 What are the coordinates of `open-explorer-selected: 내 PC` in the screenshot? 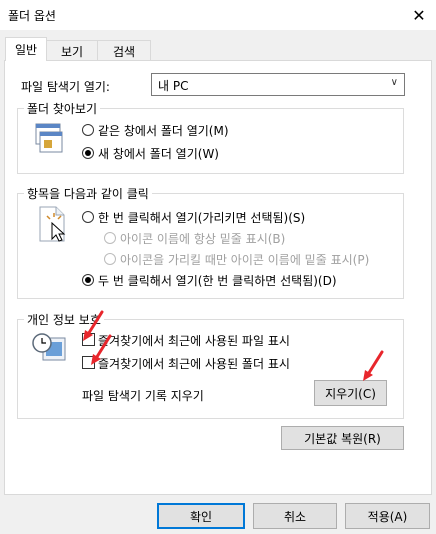 It's located at (173, 86).